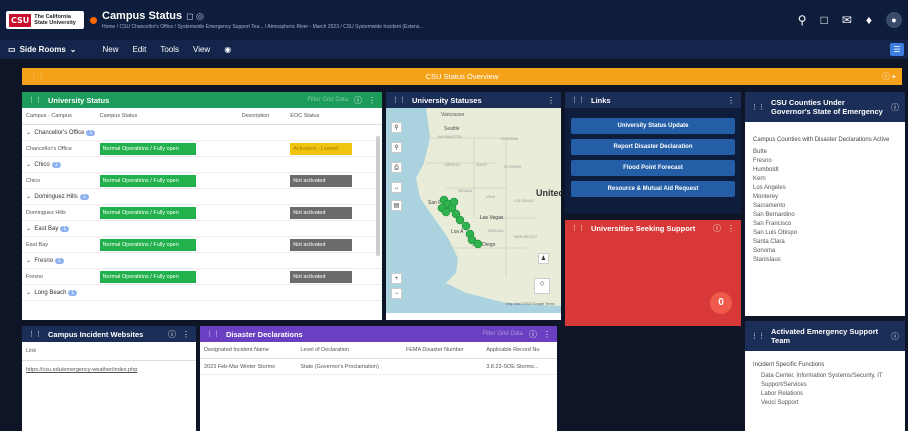 The width and height of the screenshot is (908, 431). What do you see at coordinates (20, 20) in the screenshot?
I see `logo-abbrev: CSU` at bounding box center [20, 20].